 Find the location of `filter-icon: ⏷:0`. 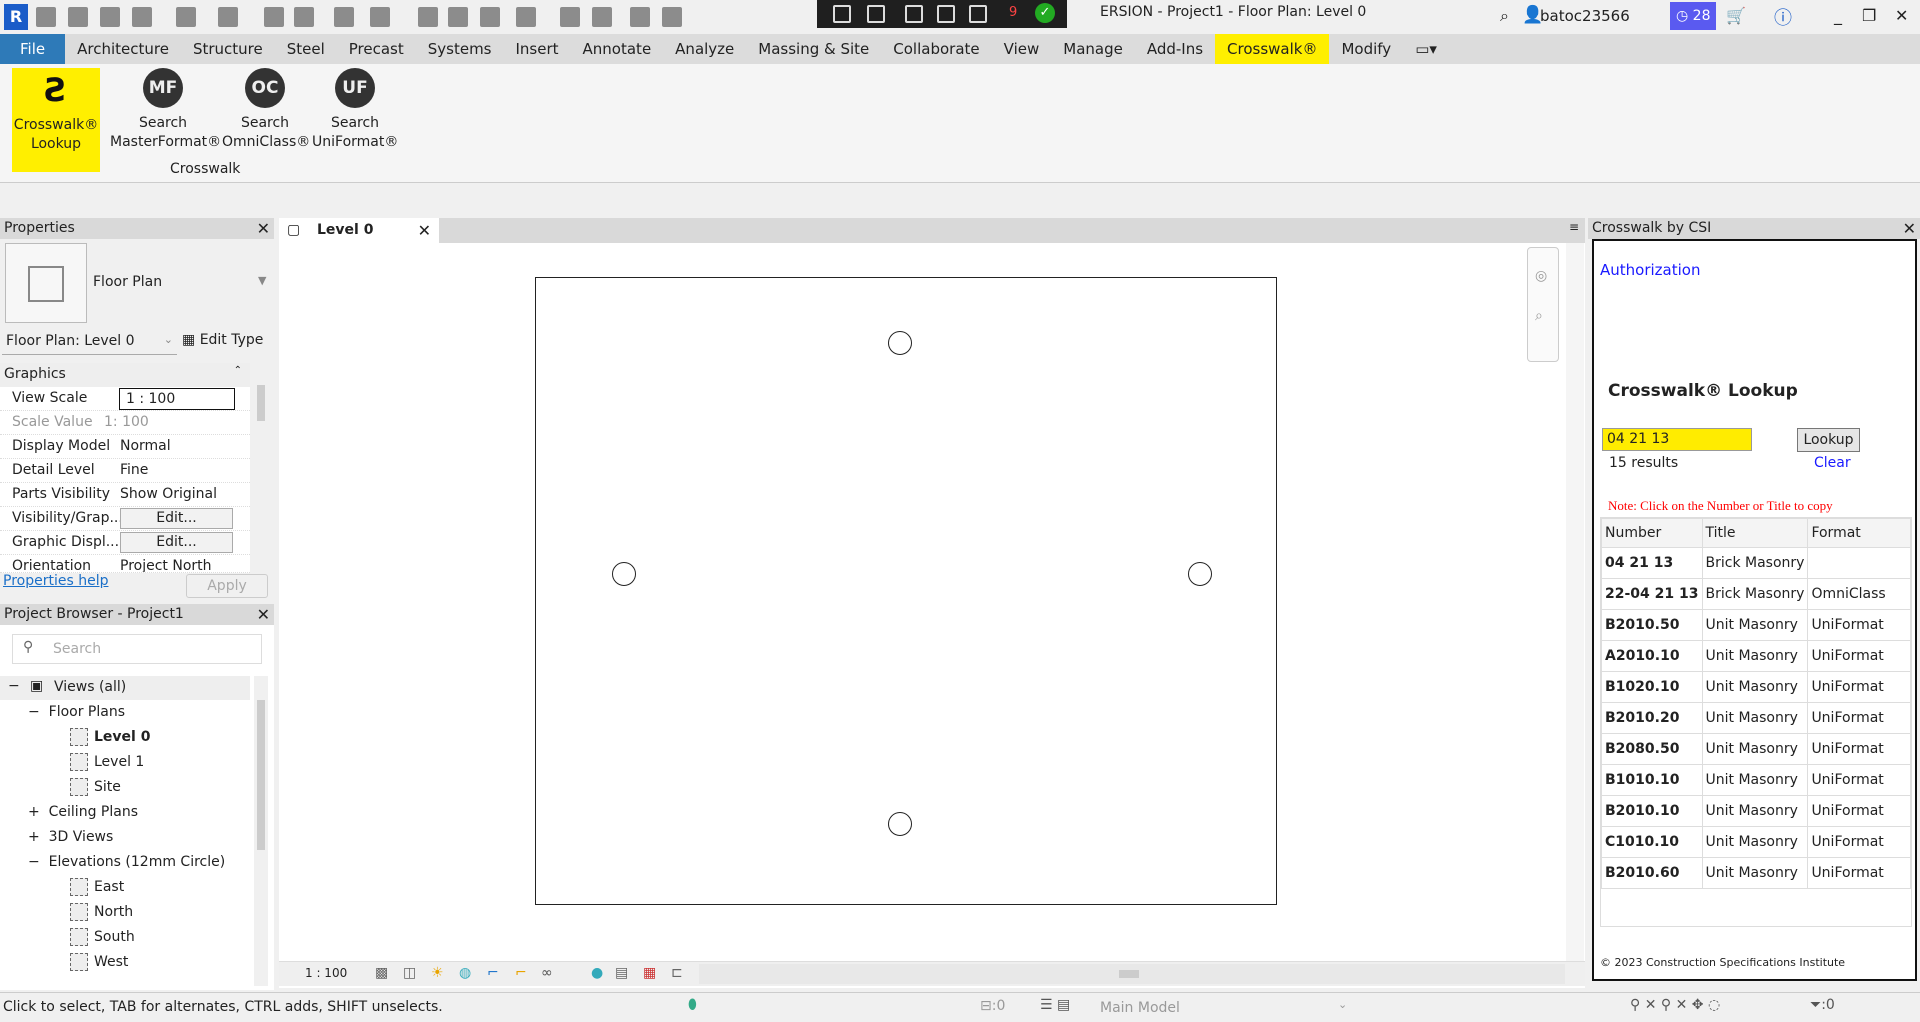

filter-icon: ⏷:0 is located at coordinates (1822, 1005).